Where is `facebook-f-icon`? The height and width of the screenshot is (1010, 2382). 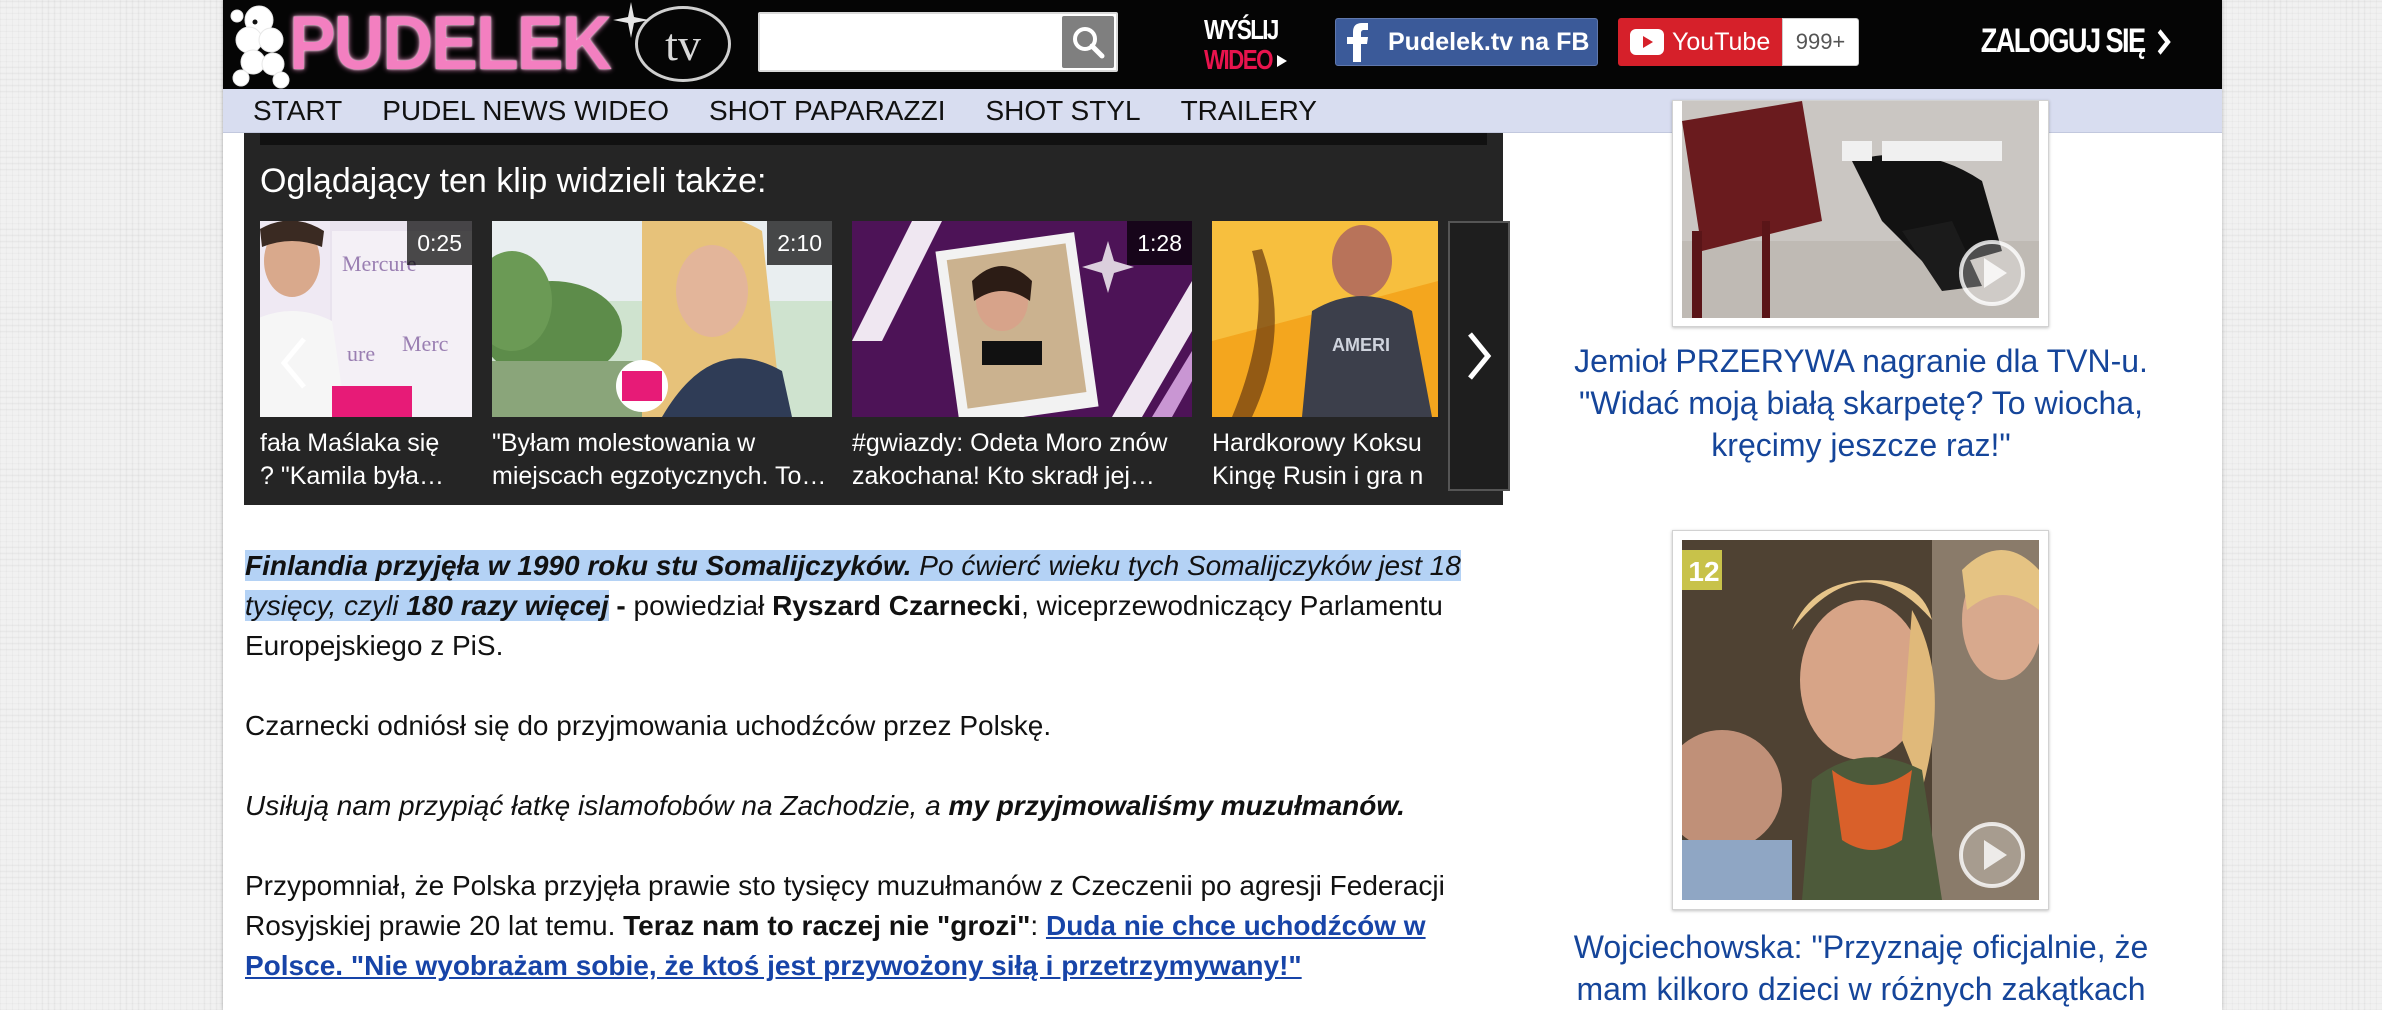
facebook-f-icon is located at coordinates (1357, 42).